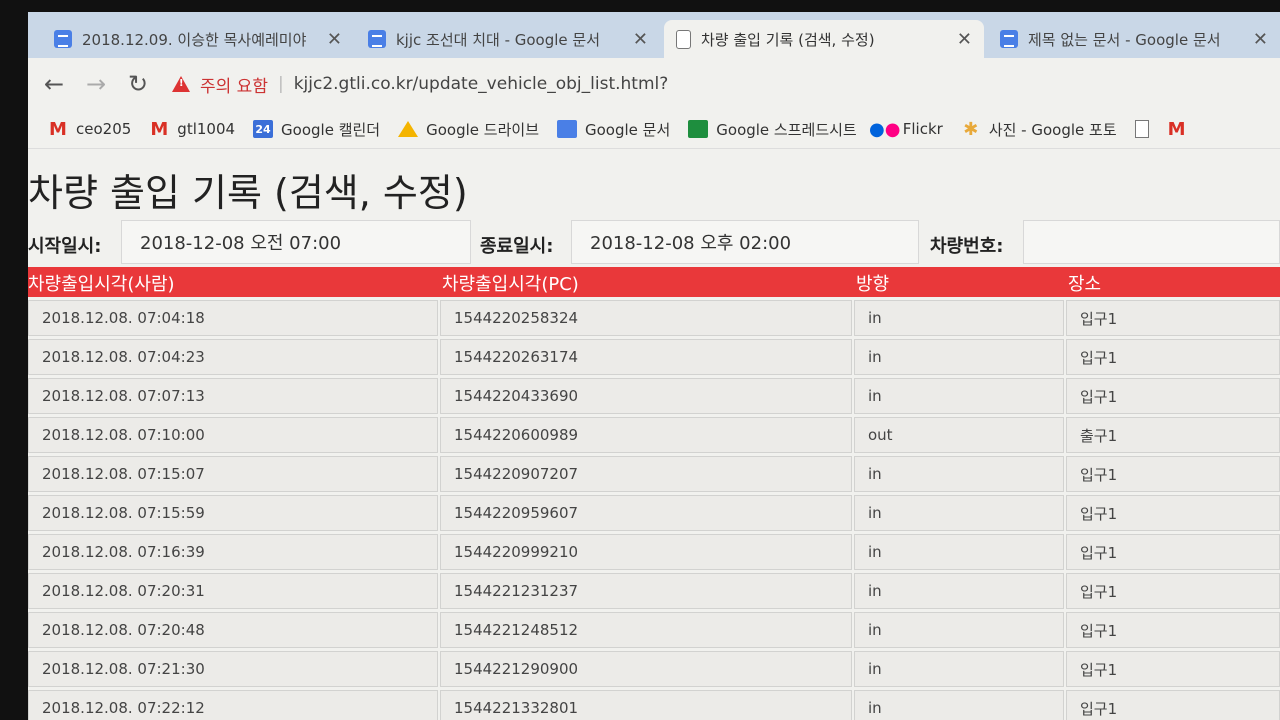 The width and height of the screenshot is (1280, 720). I want to click on cell-human-time: 2018.12.08. 07:10:00, so click(233, 435).